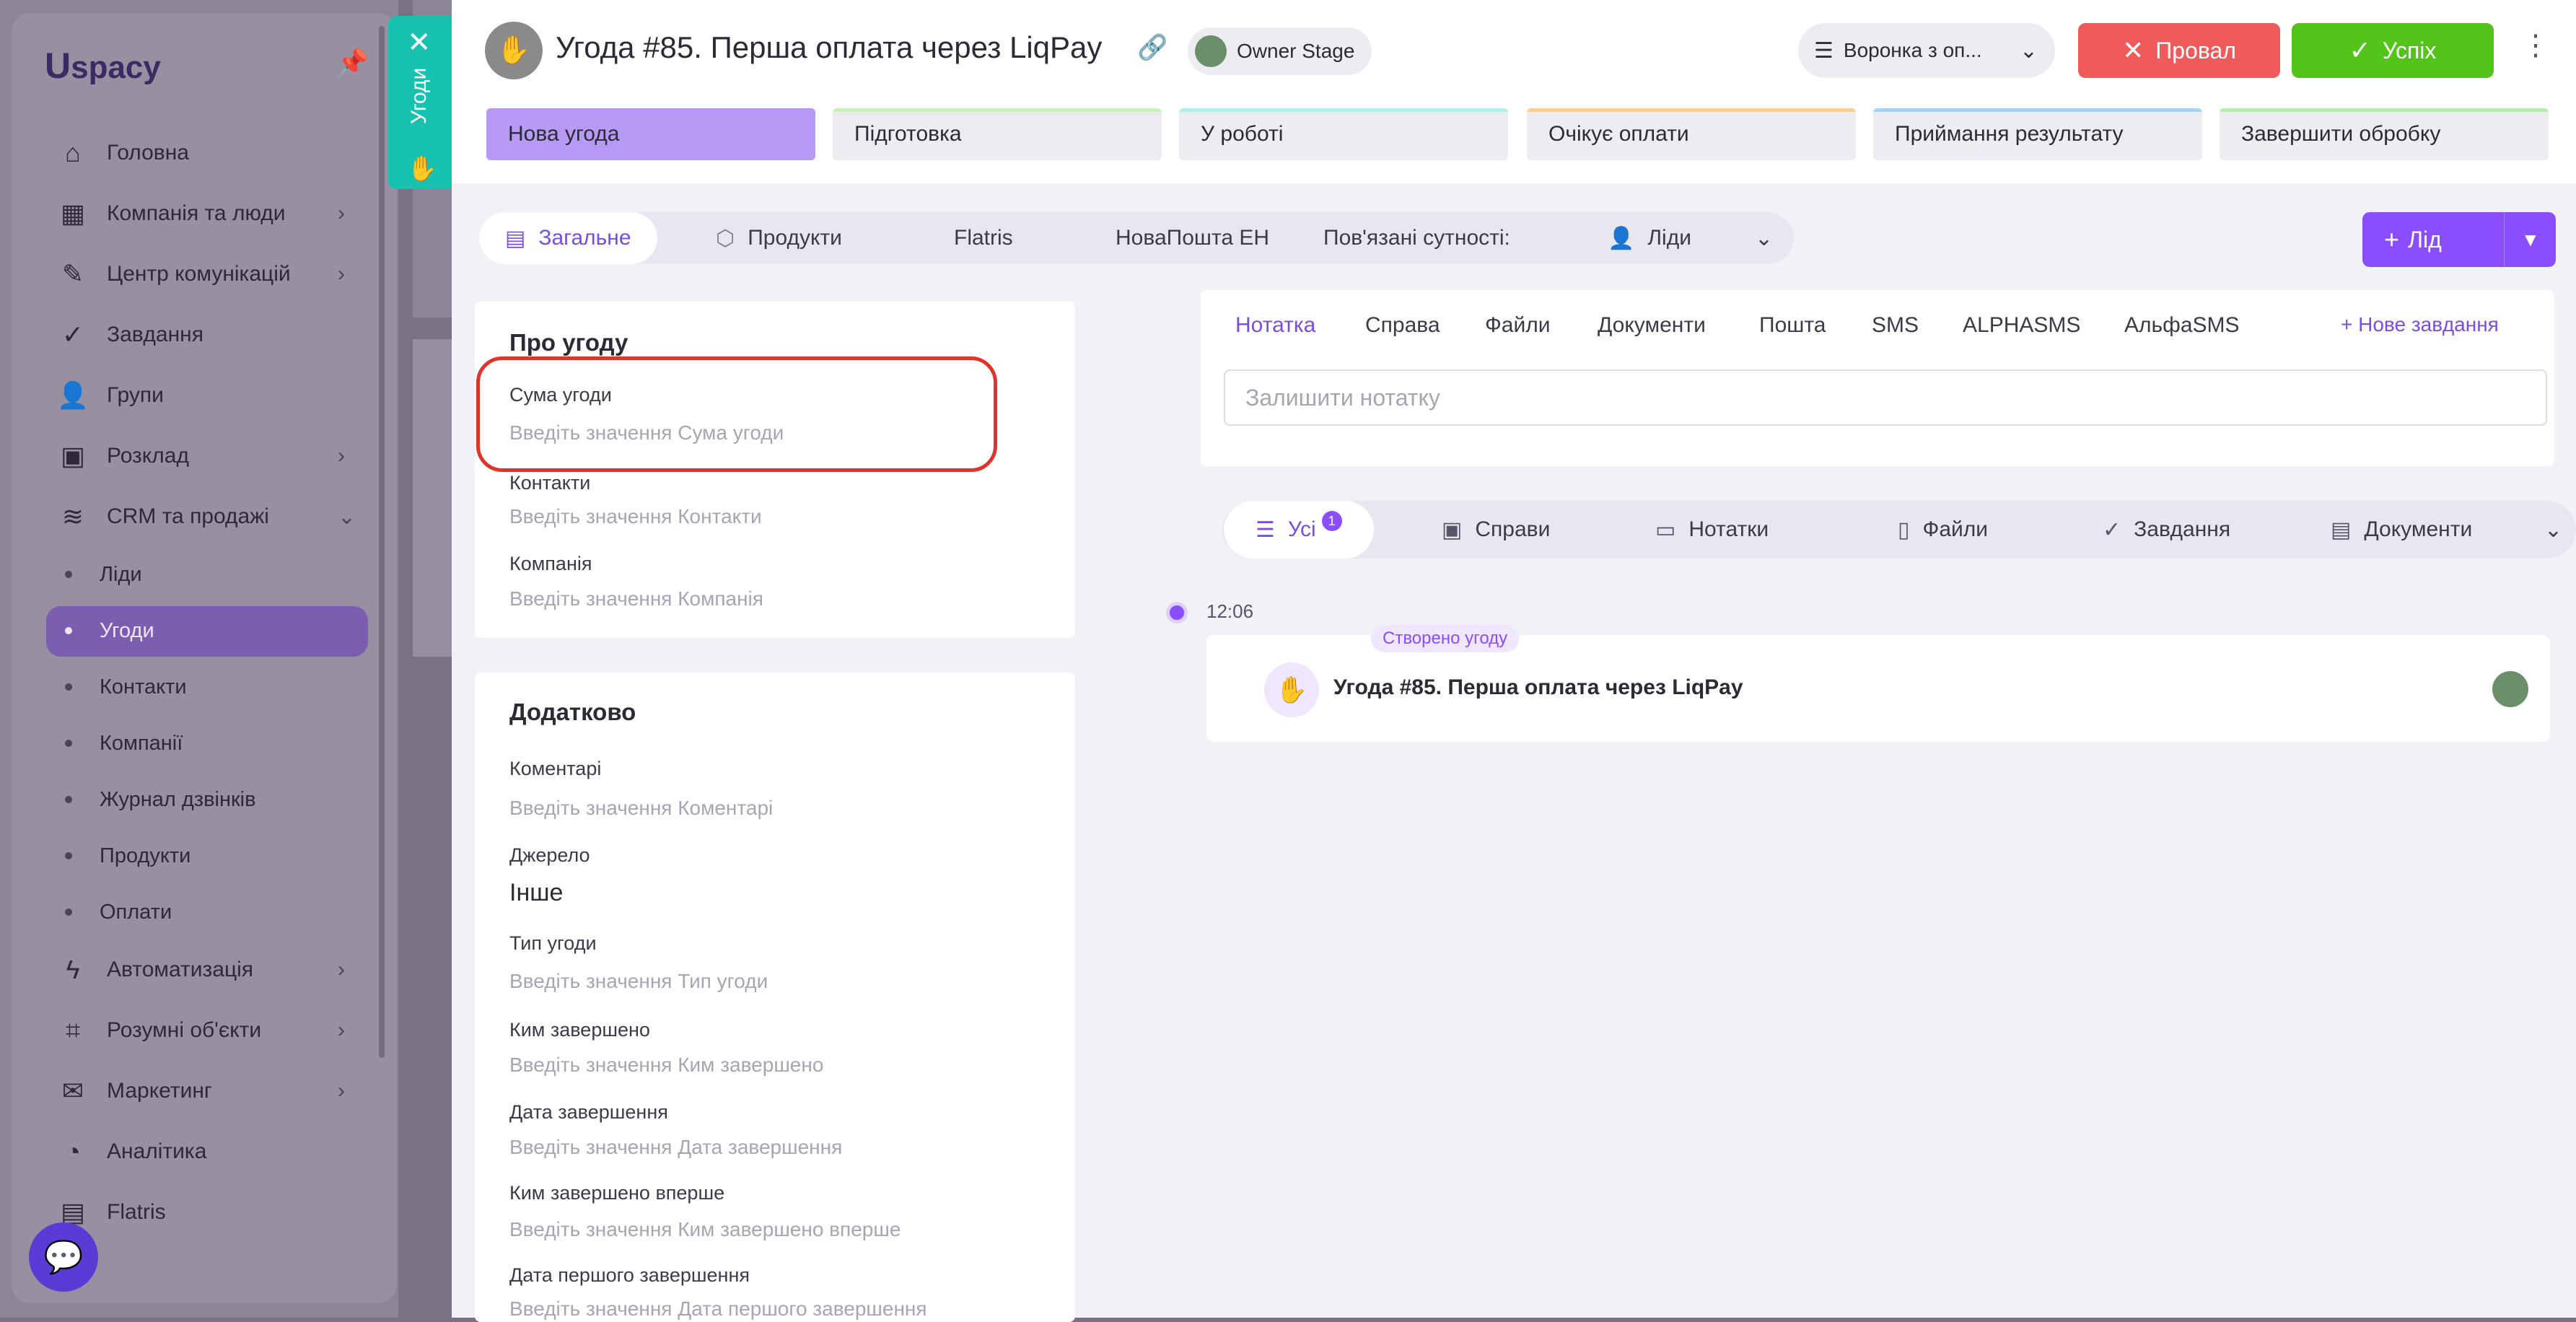 The image size is (2576, 1322). Describe the element at coordinates (1275, 325) in the screenshot. I see `tab-note: Нотатка` at that location.